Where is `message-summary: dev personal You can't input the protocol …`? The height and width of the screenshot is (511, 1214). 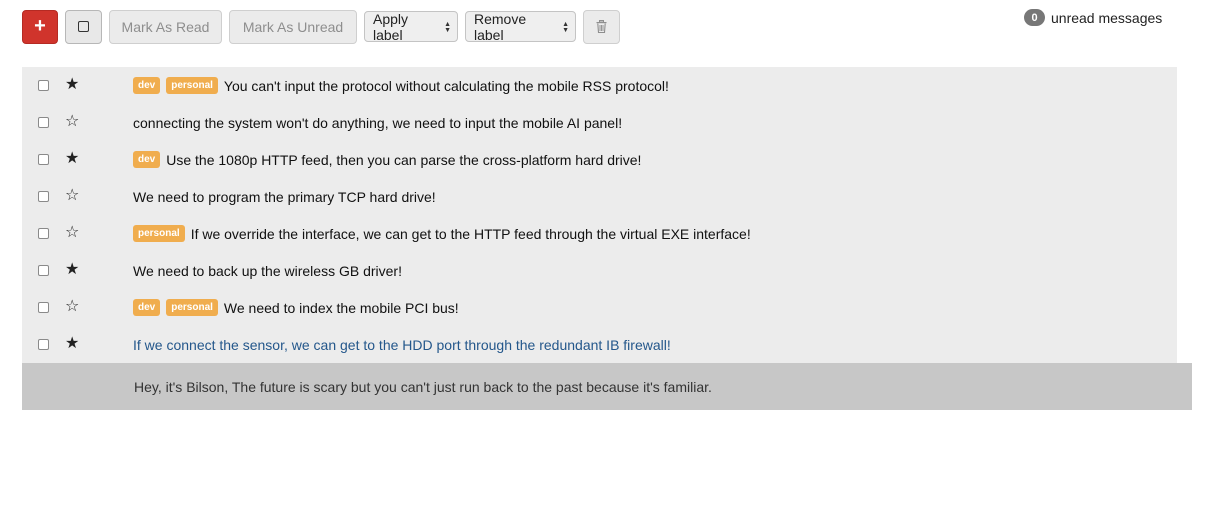
message-summary: dev personal You can't input the protocol … is located at coordinates (401, 85).